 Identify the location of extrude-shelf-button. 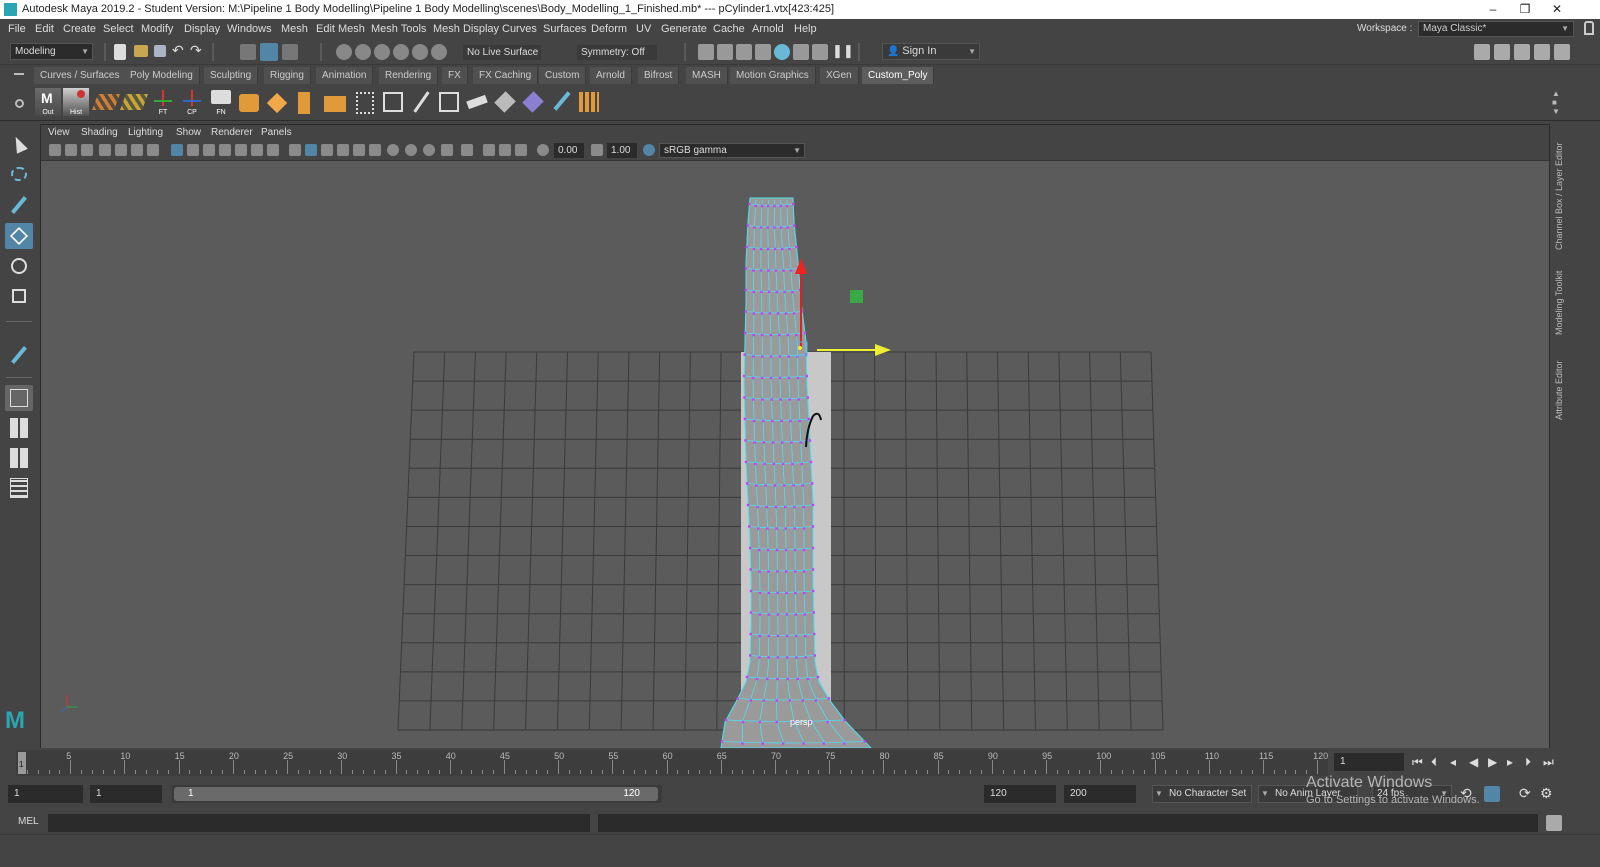
(305, 102).